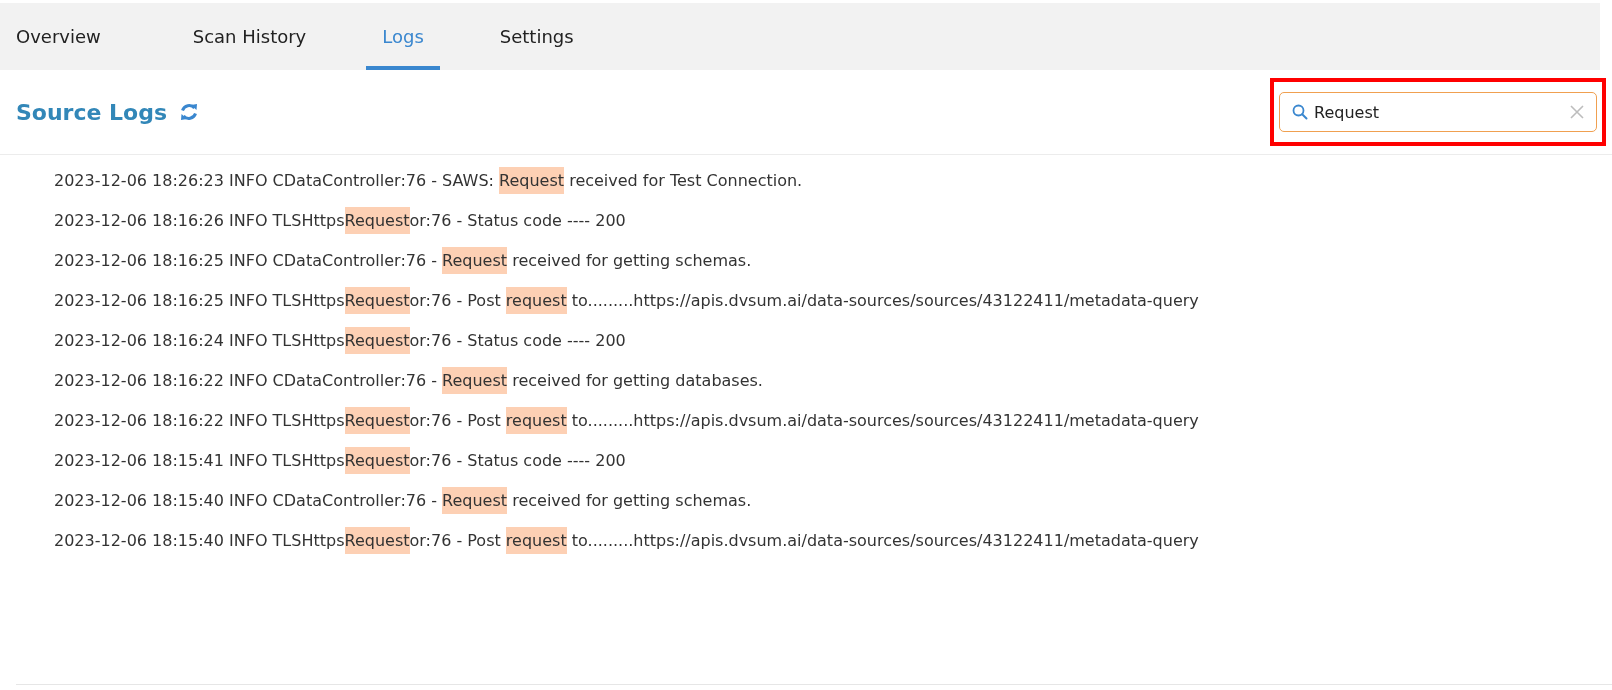  Describe the element at coordinates (1438, 112) in the screenshot. I see `search-field: Request` at that location.